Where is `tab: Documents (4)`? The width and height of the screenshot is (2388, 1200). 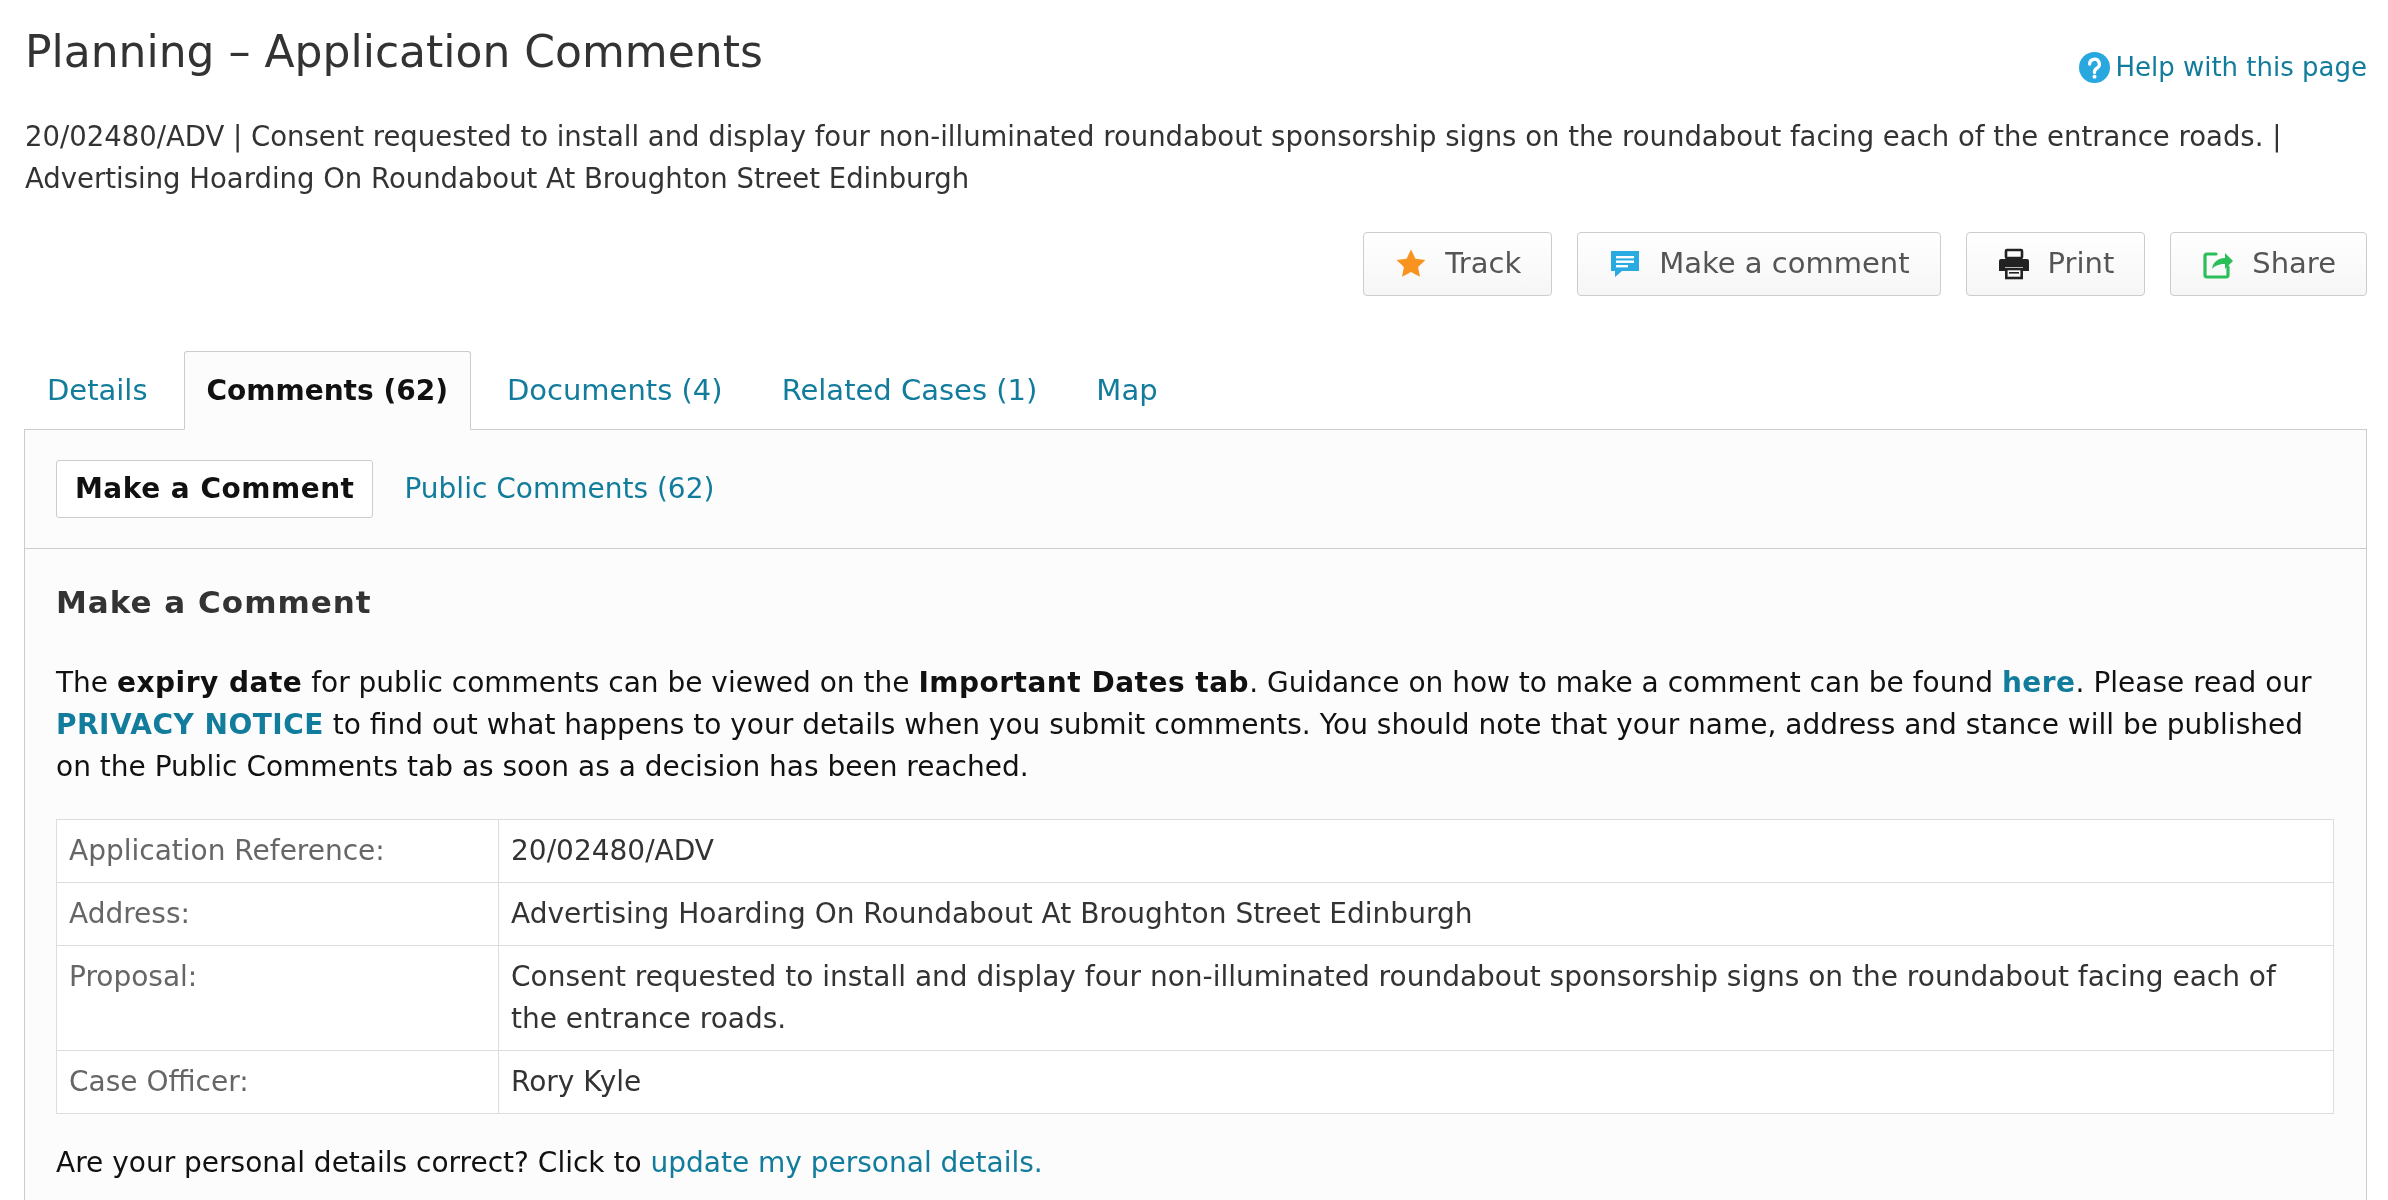
tab: Documents (4) is located at coordinates (614, 391).